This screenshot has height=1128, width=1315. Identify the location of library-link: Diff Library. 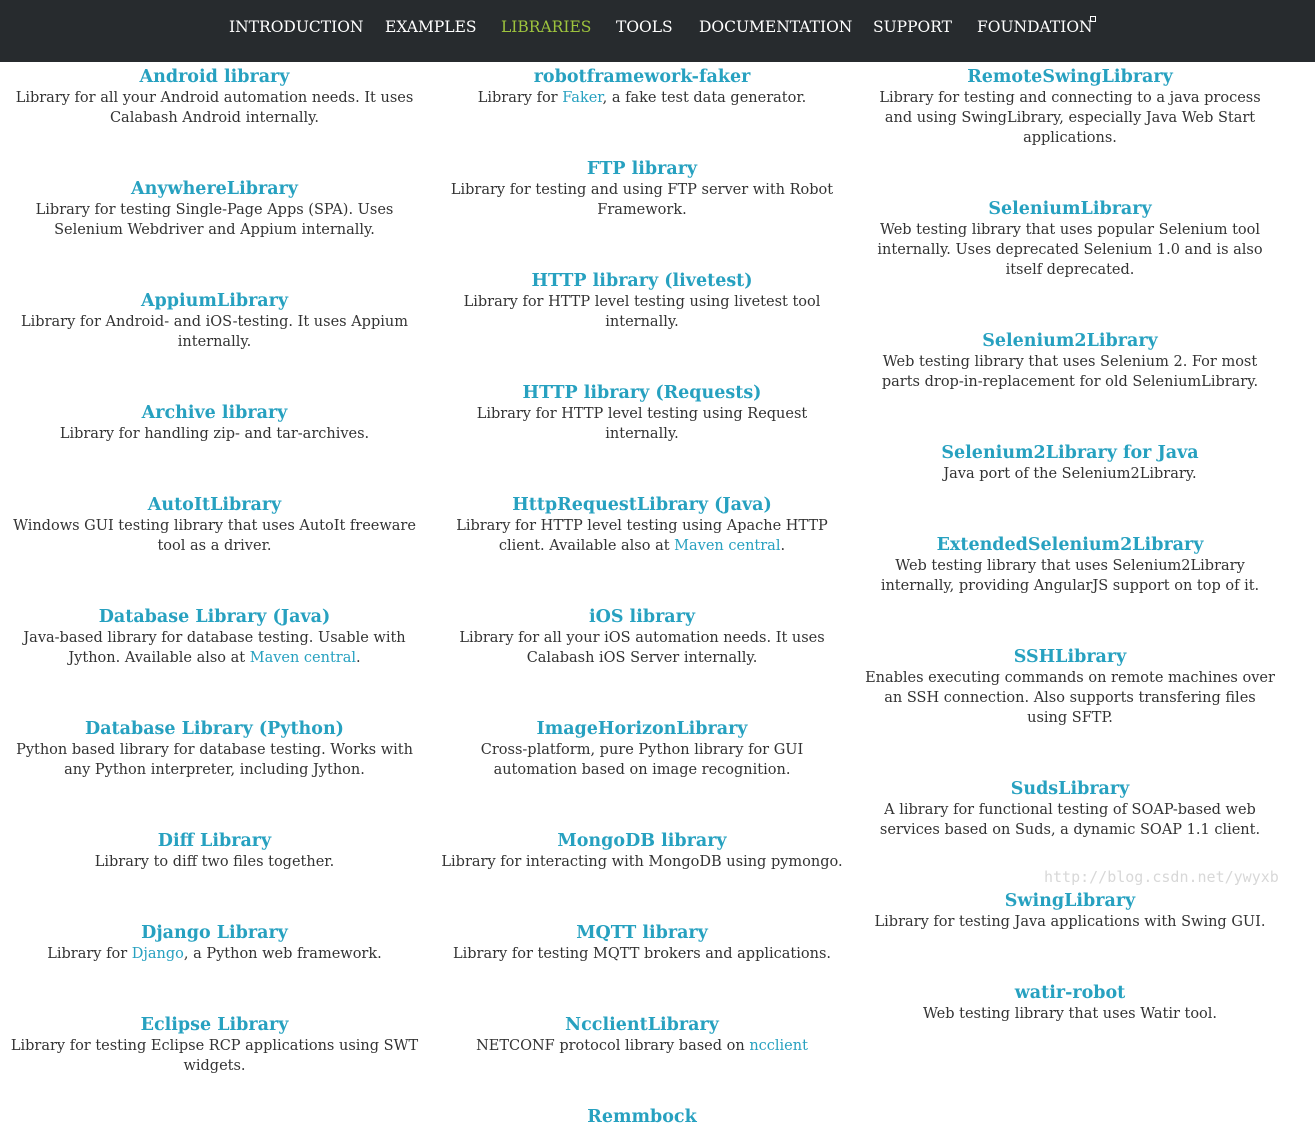
(214, 841).